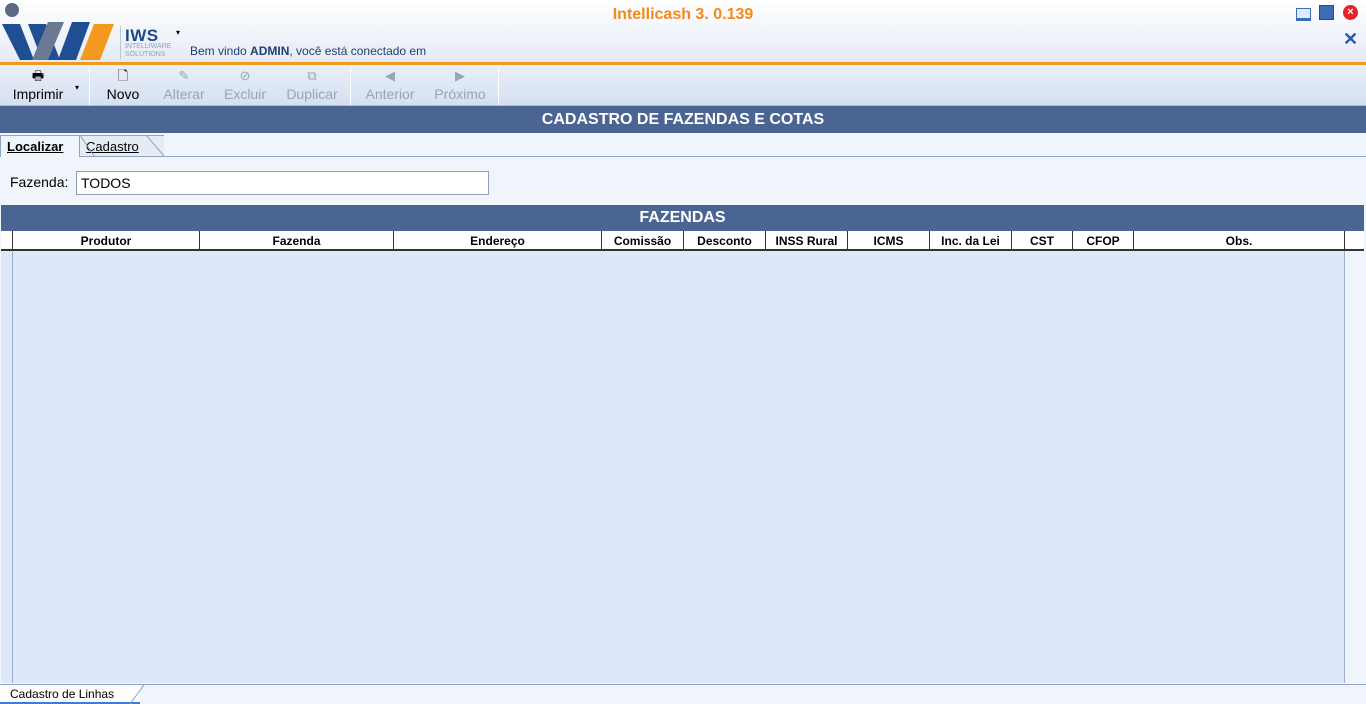  I want to click on grid-title: FAZENDAS, so click(682, 218).